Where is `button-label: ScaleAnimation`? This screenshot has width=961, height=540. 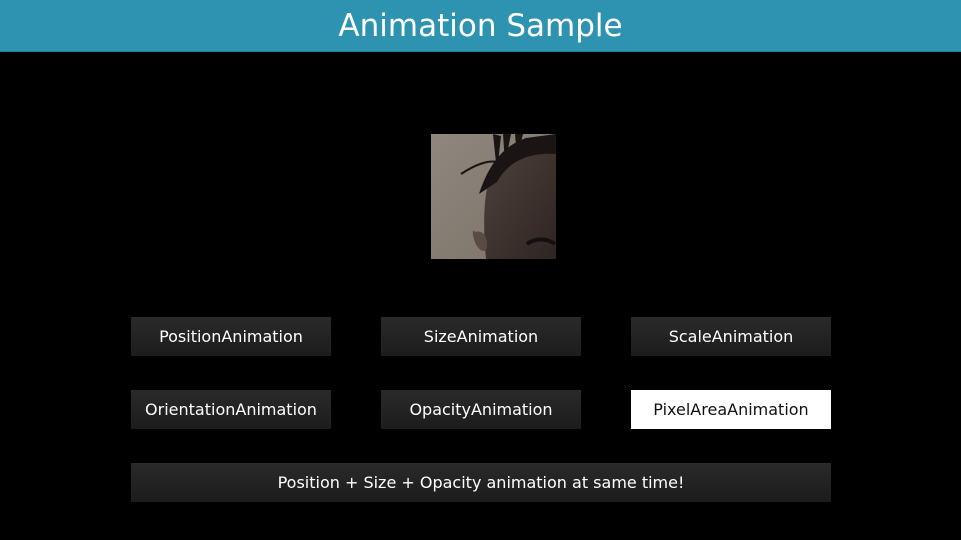
button-label: ScaleAnimation is located at coordinates (731, 336).